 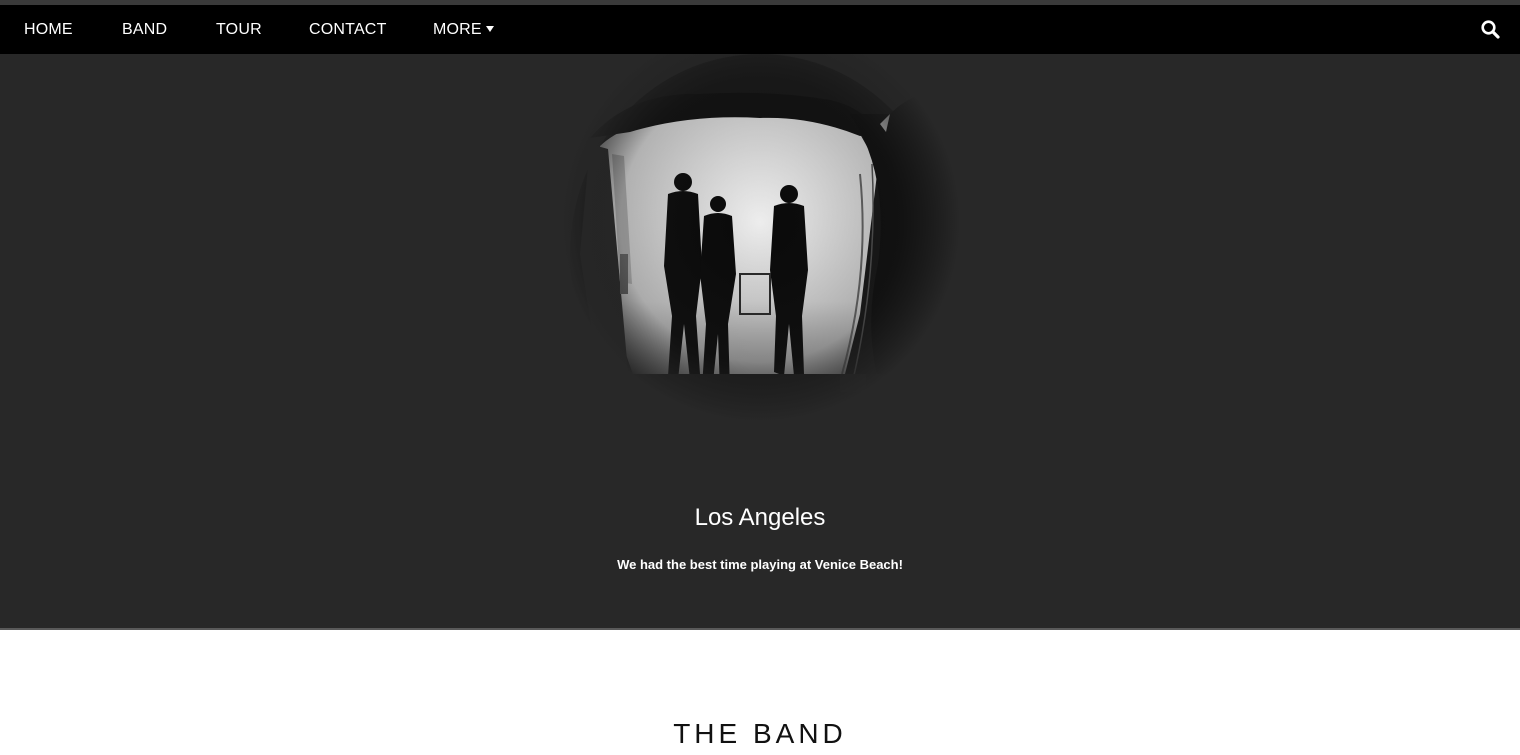 I want to click on nav-home: HOME, so click(x=48, y=29).